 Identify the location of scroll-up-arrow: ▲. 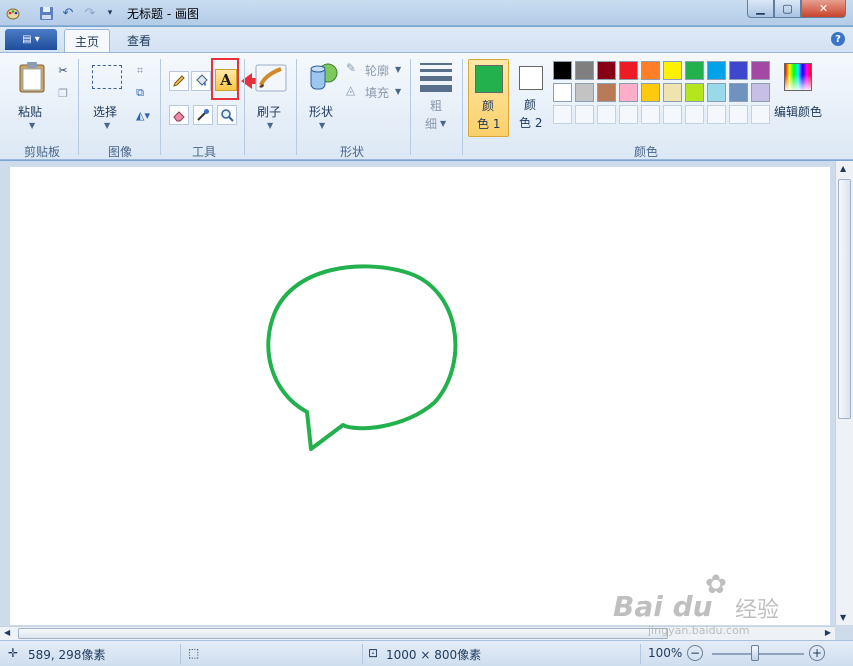
(843, 168).